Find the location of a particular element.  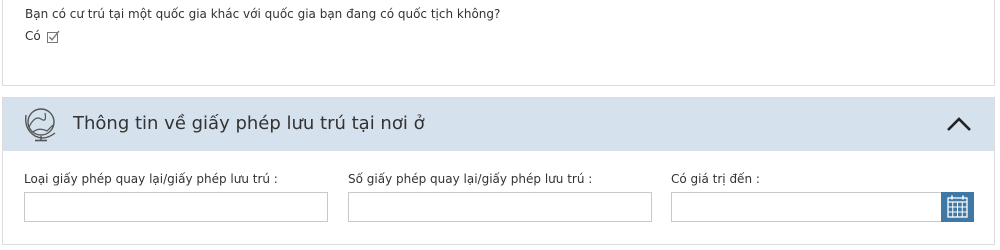

chevron-up-icon is located at coordinates (959, 124).